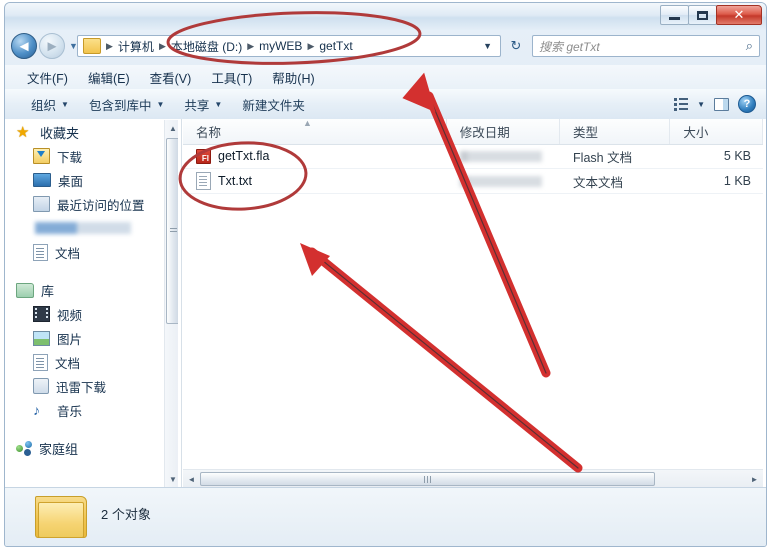 The width and height of the screenshot is (771, 551). What do you see at coordinates (231, 77) in the screenshot?
I see `menu-item-tools: 工具(T)` at bounding box center [231, 77].